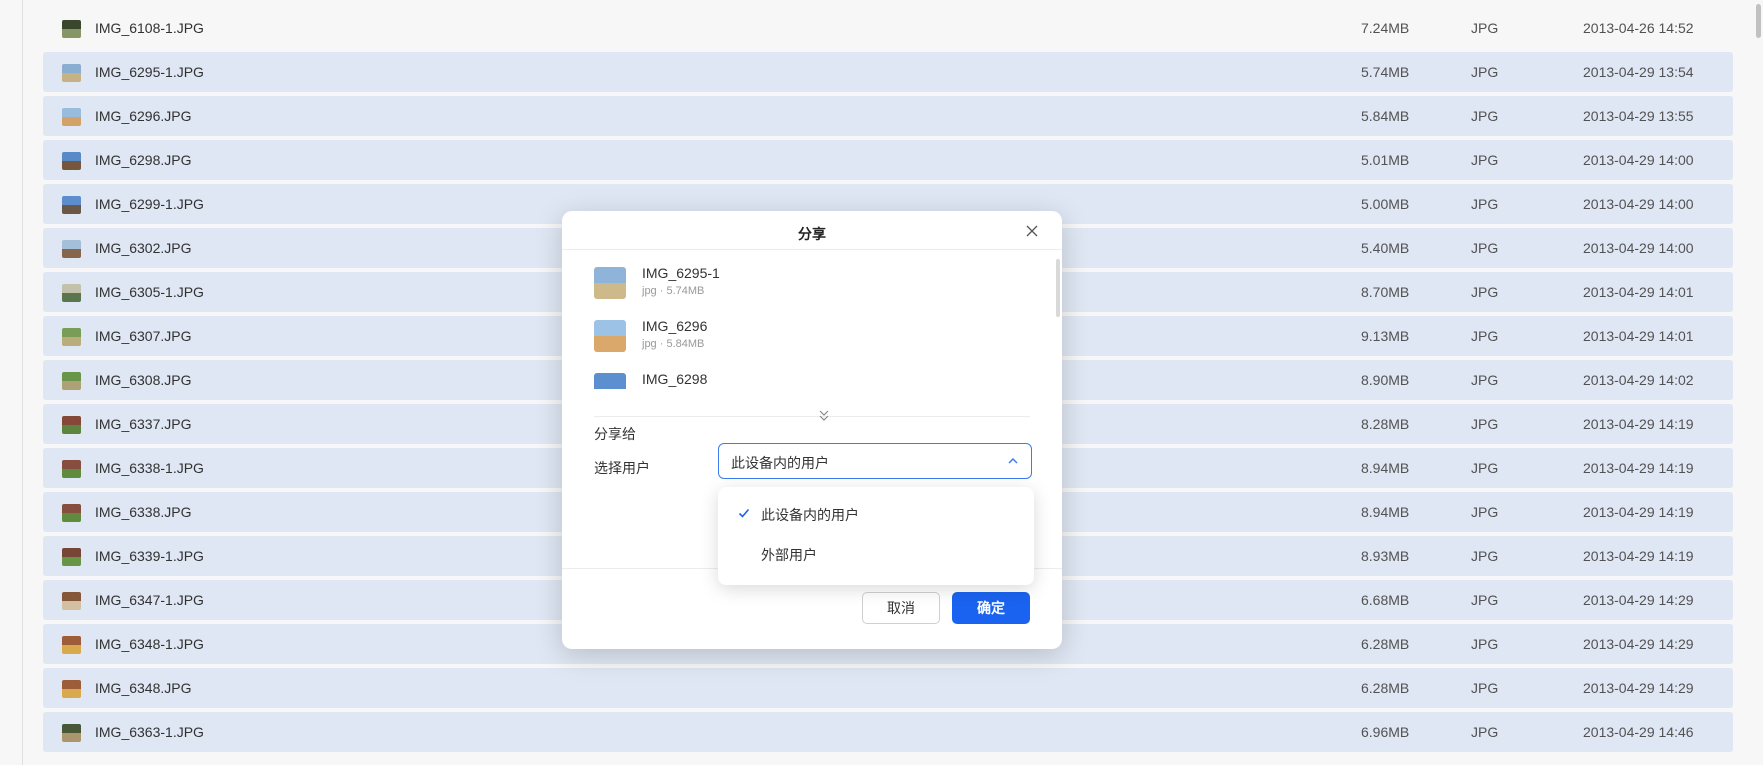  What do you see at coordinates (675, 379) in the screenshot?
I see `share-file-name: IMG_6298` at bounding box center [675, 379].